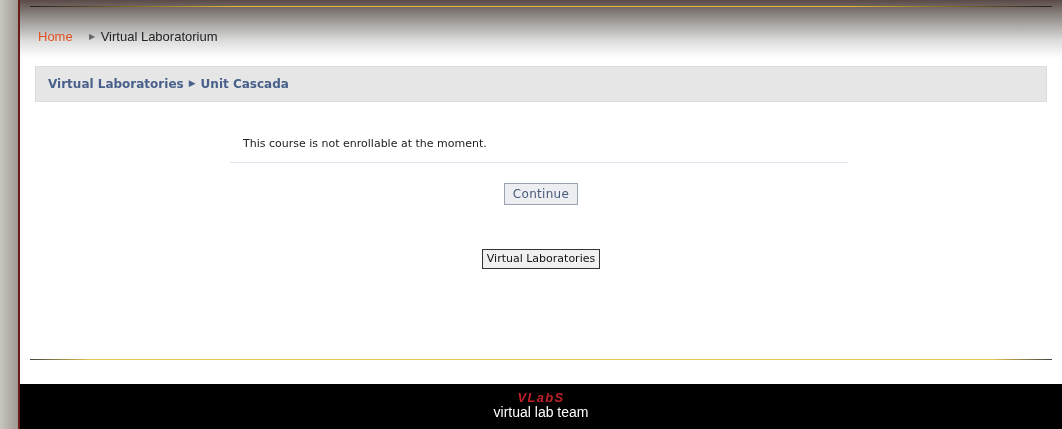 The height and width of the screenshot is (429, 1062). What do you see at coordinates (541, 398) in the screenshot?
I see `footer-logo: VLabS` at bounding box center [541, 398].